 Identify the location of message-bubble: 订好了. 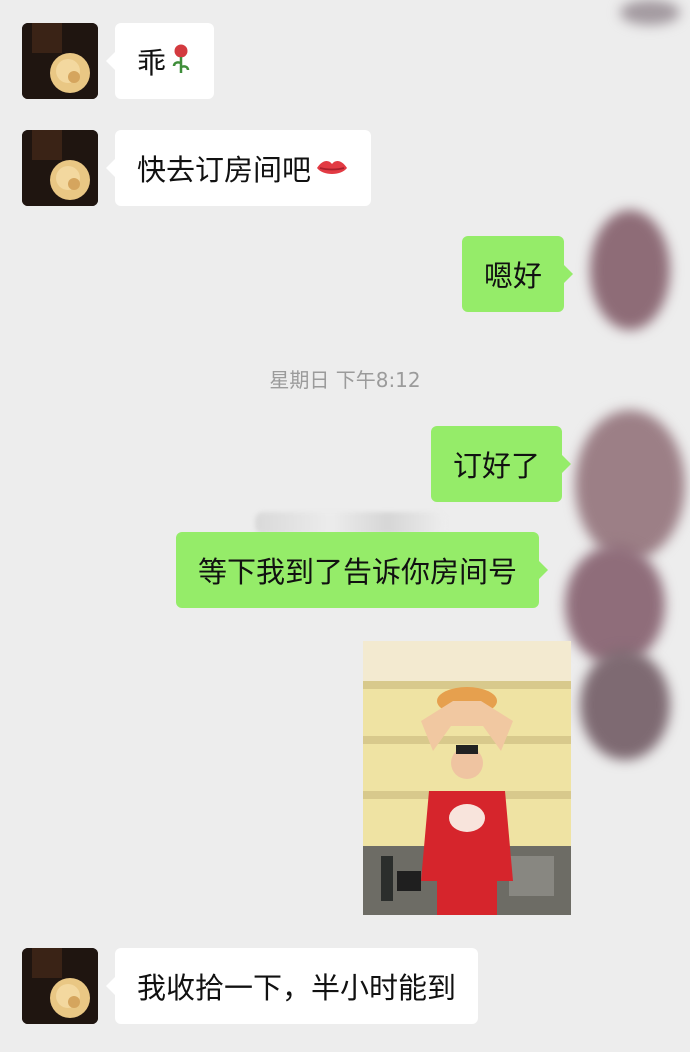
(501, 464).